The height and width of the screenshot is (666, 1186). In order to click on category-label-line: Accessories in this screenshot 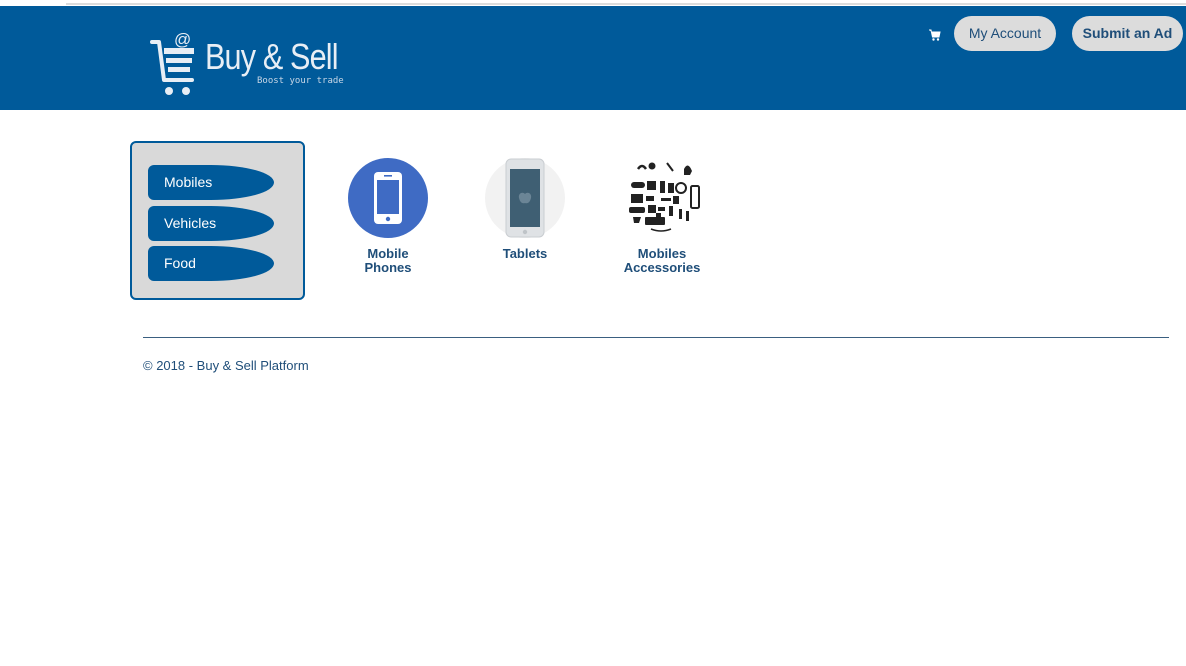, I will do `click(662, 267)`.